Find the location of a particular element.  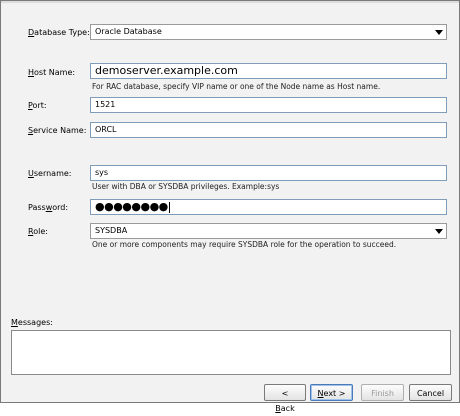

messages-area is located at coordinates (231, 352).